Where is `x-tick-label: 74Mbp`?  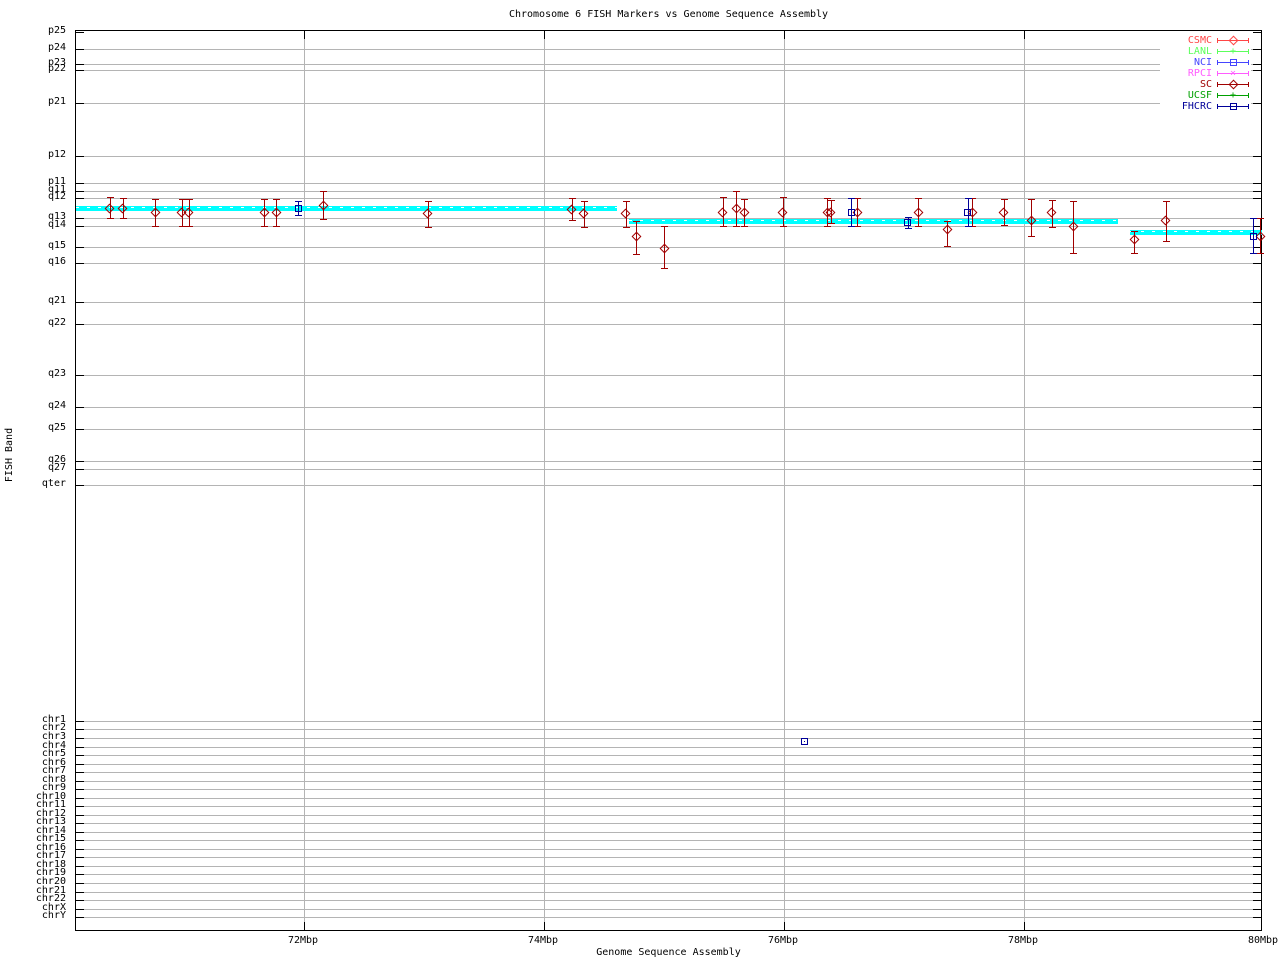
x-tick-label: 74Mbp is located at coordinates (543, 940).